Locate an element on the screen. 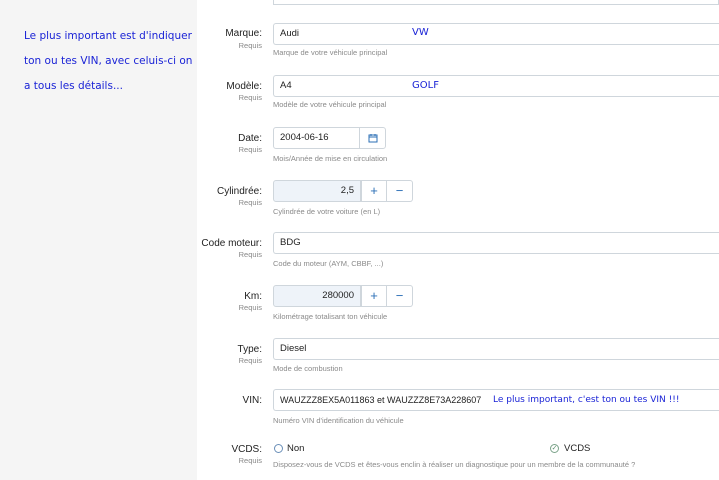 The image size is (719, 480). type-label: Type: is located at coordinates (249, 349).